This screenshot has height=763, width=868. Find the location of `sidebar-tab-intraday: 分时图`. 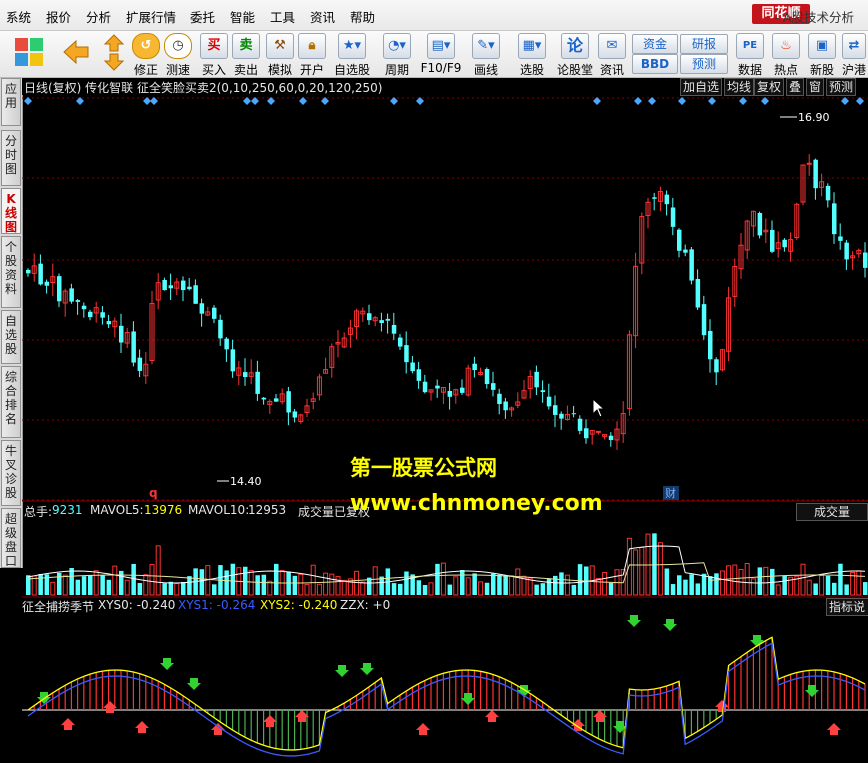

sidebar-tab-intraday: 分时图 is located at coordinates (11, 158).